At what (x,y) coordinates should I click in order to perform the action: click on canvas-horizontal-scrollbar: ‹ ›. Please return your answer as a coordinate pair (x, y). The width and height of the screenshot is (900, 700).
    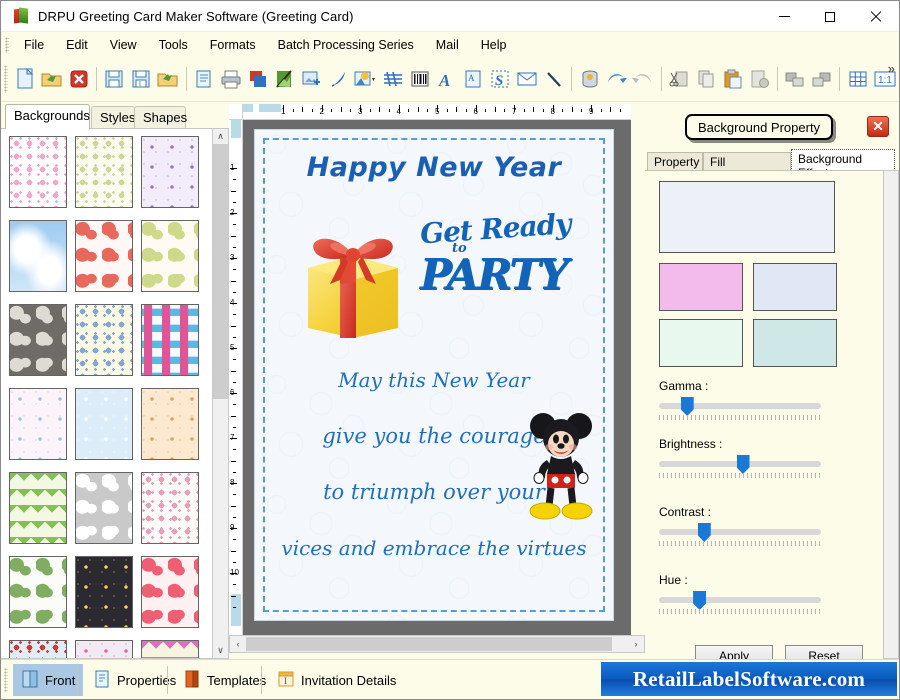
    Looking at the image, I should click on (437, 644).